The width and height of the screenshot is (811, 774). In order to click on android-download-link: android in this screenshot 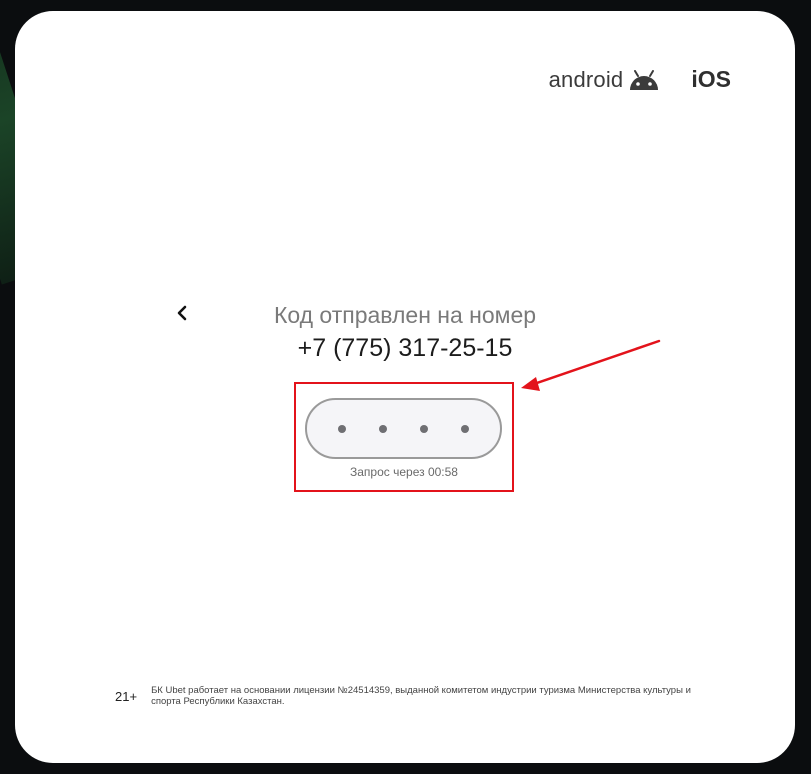, I will do `click(605, 80)`.